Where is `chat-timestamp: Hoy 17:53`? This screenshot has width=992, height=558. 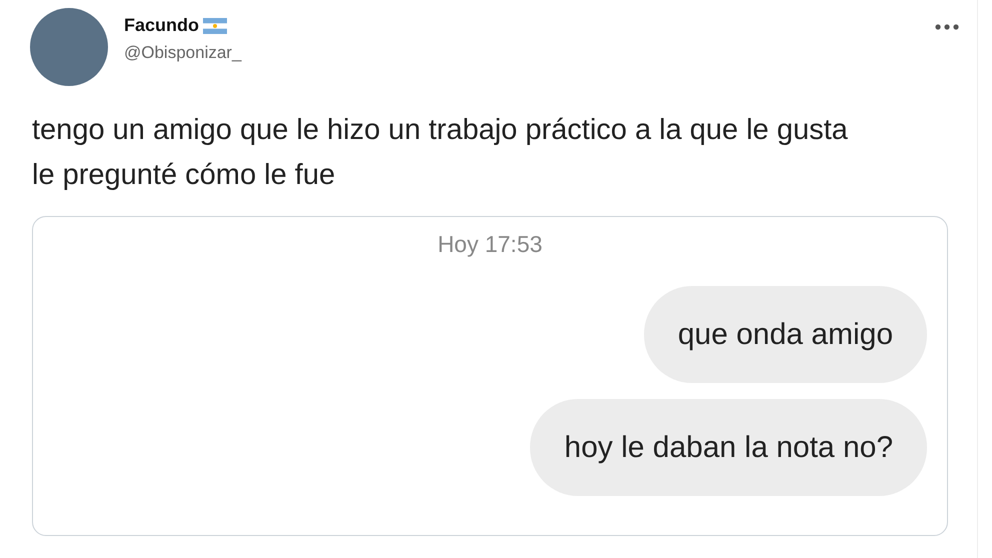 chat-timestamp: Hoy 17:53 is located at coordinates (490, 244).